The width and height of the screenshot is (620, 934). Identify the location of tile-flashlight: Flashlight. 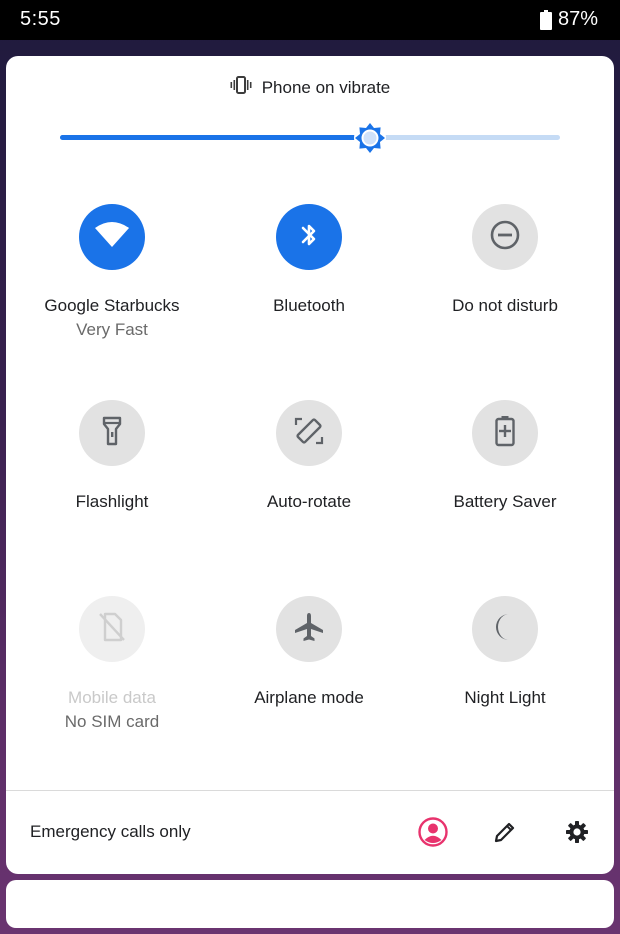
(112, 457).